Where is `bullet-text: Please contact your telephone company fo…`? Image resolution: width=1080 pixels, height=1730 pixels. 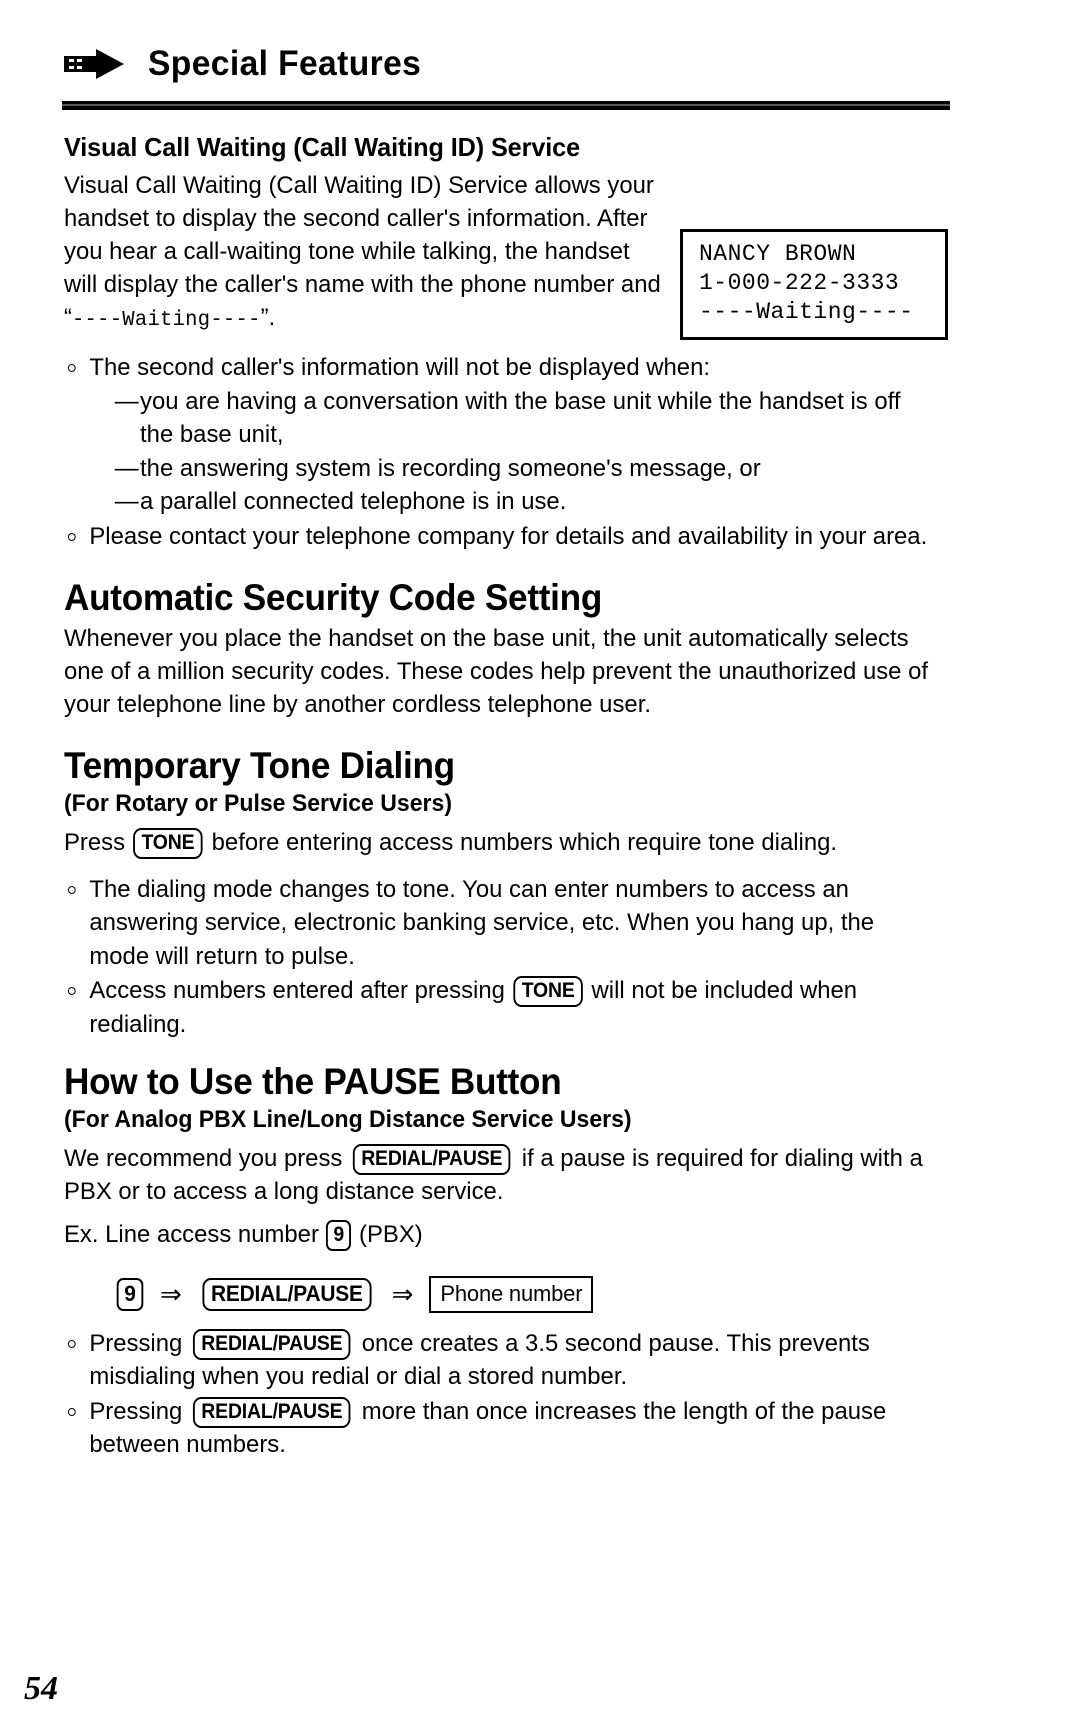 bullet-text: Please contact your telephone company fo… is located at coordinates (508, 536).